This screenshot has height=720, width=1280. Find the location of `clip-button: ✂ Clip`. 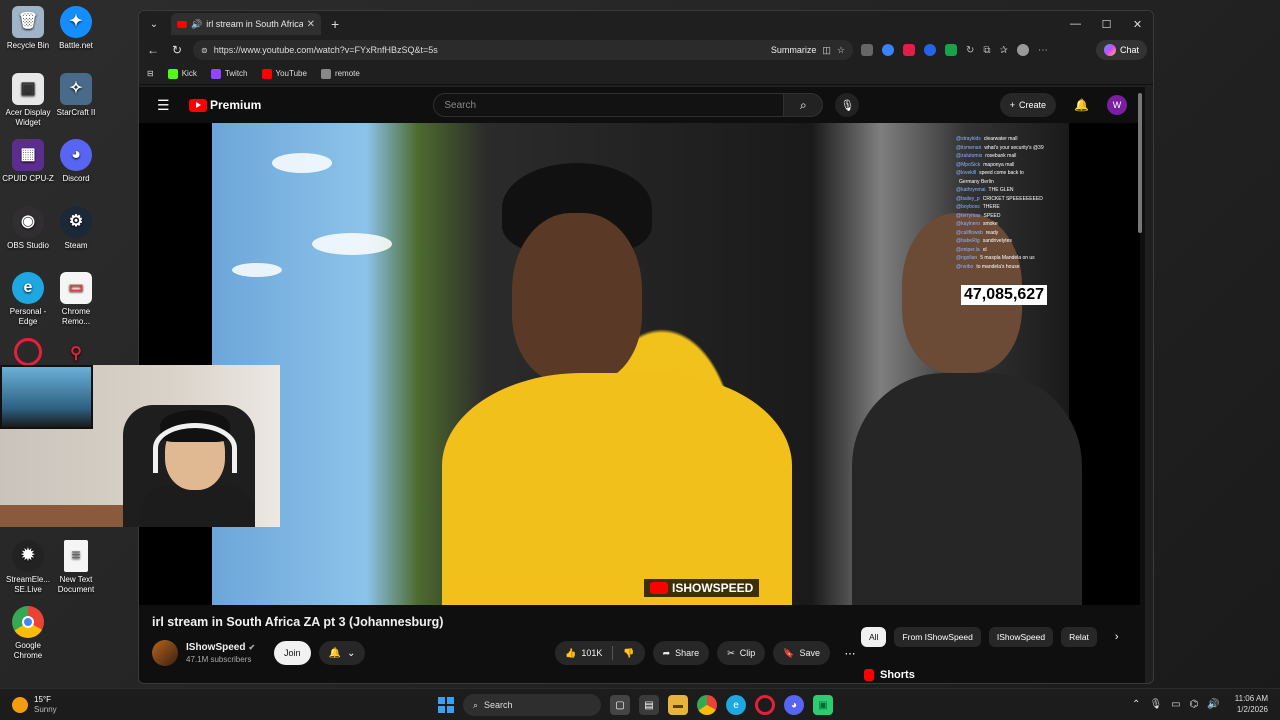

clip-button: ✂ Clip is located at coordinates (741, 653).